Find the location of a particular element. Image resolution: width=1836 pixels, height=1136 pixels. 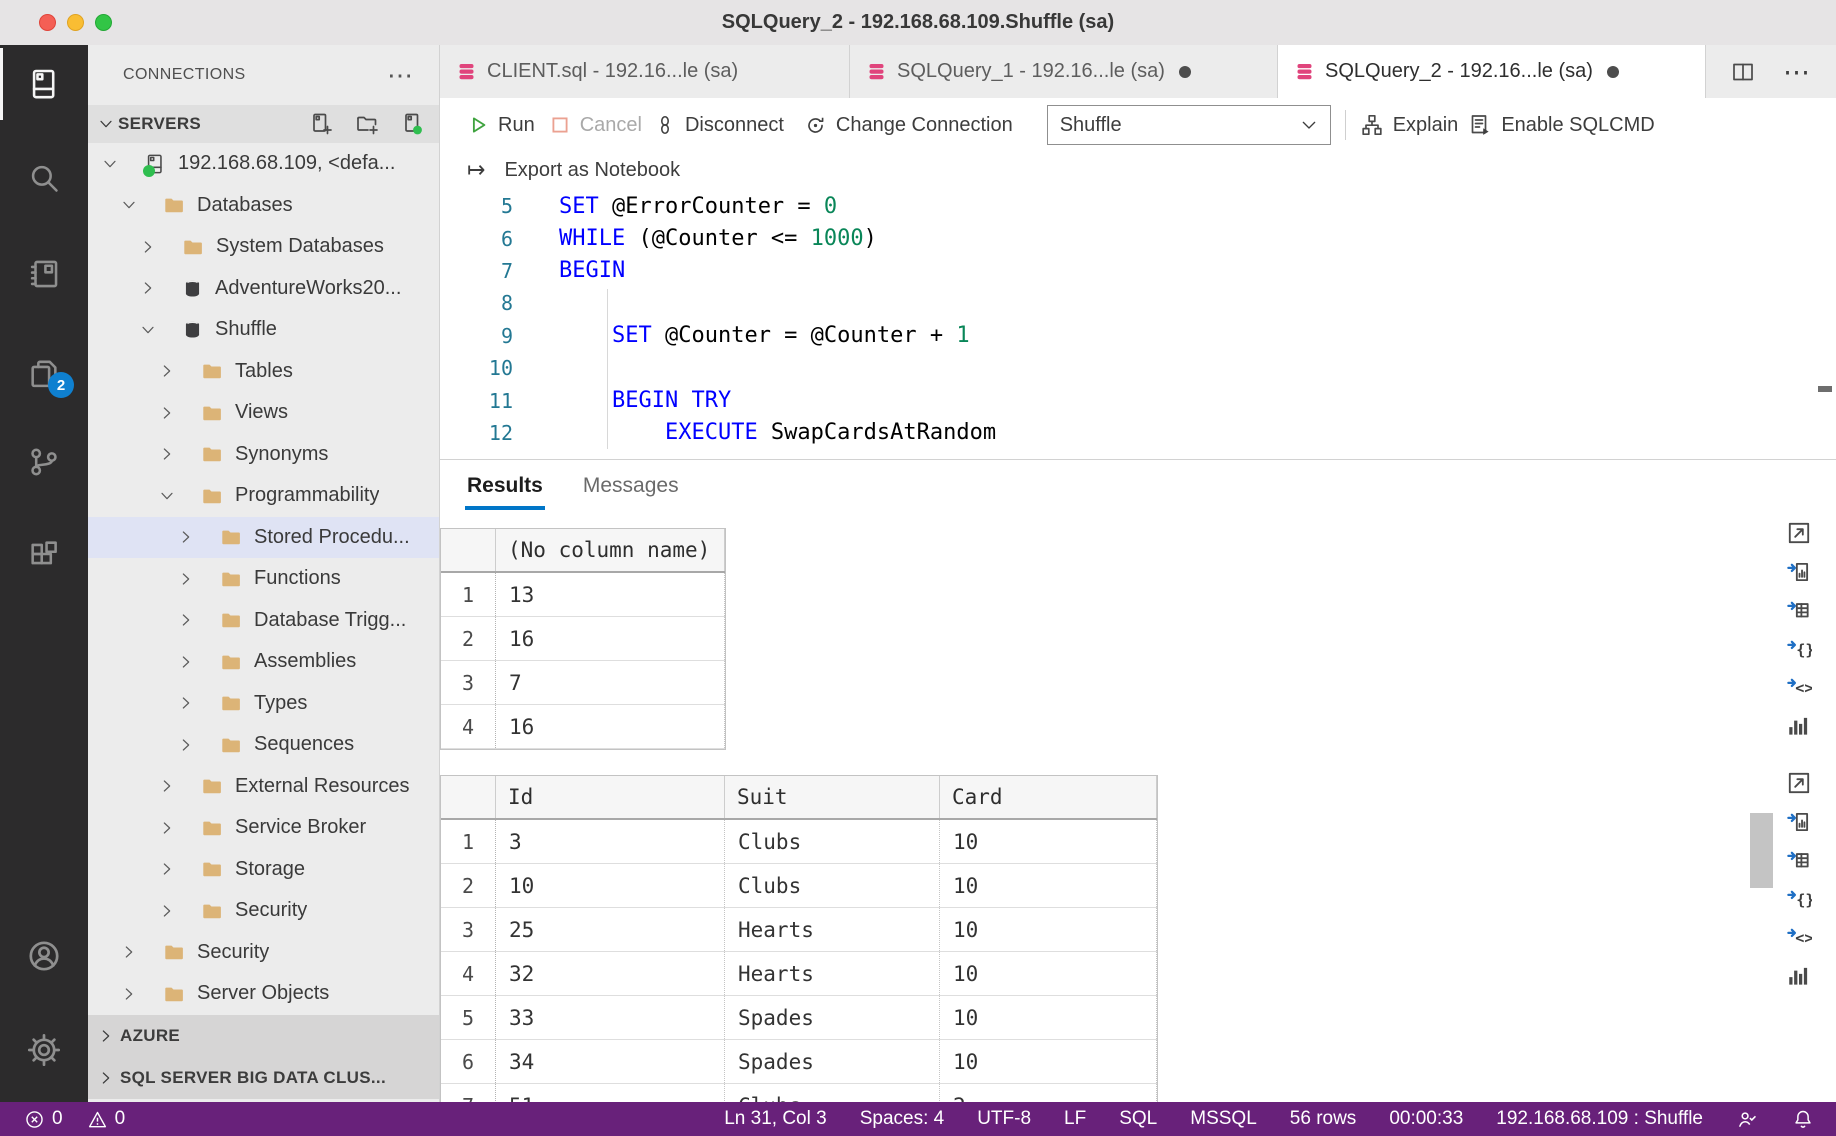

result-grid-1: (No column name) 1 13 2 16 3 7 4 16 is located at coordinates (583, 639).